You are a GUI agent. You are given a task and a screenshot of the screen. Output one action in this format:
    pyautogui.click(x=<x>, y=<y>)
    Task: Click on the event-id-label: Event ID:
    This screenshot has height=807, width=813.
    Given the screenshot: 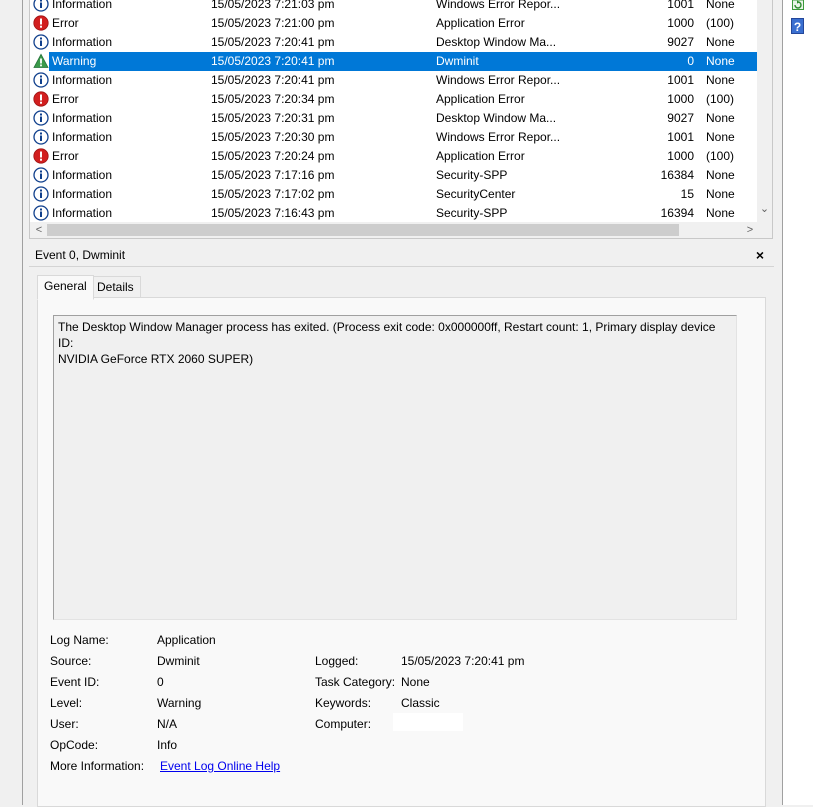 What is the action you would take?
    pyautogui.click(x=75, y=682)
    